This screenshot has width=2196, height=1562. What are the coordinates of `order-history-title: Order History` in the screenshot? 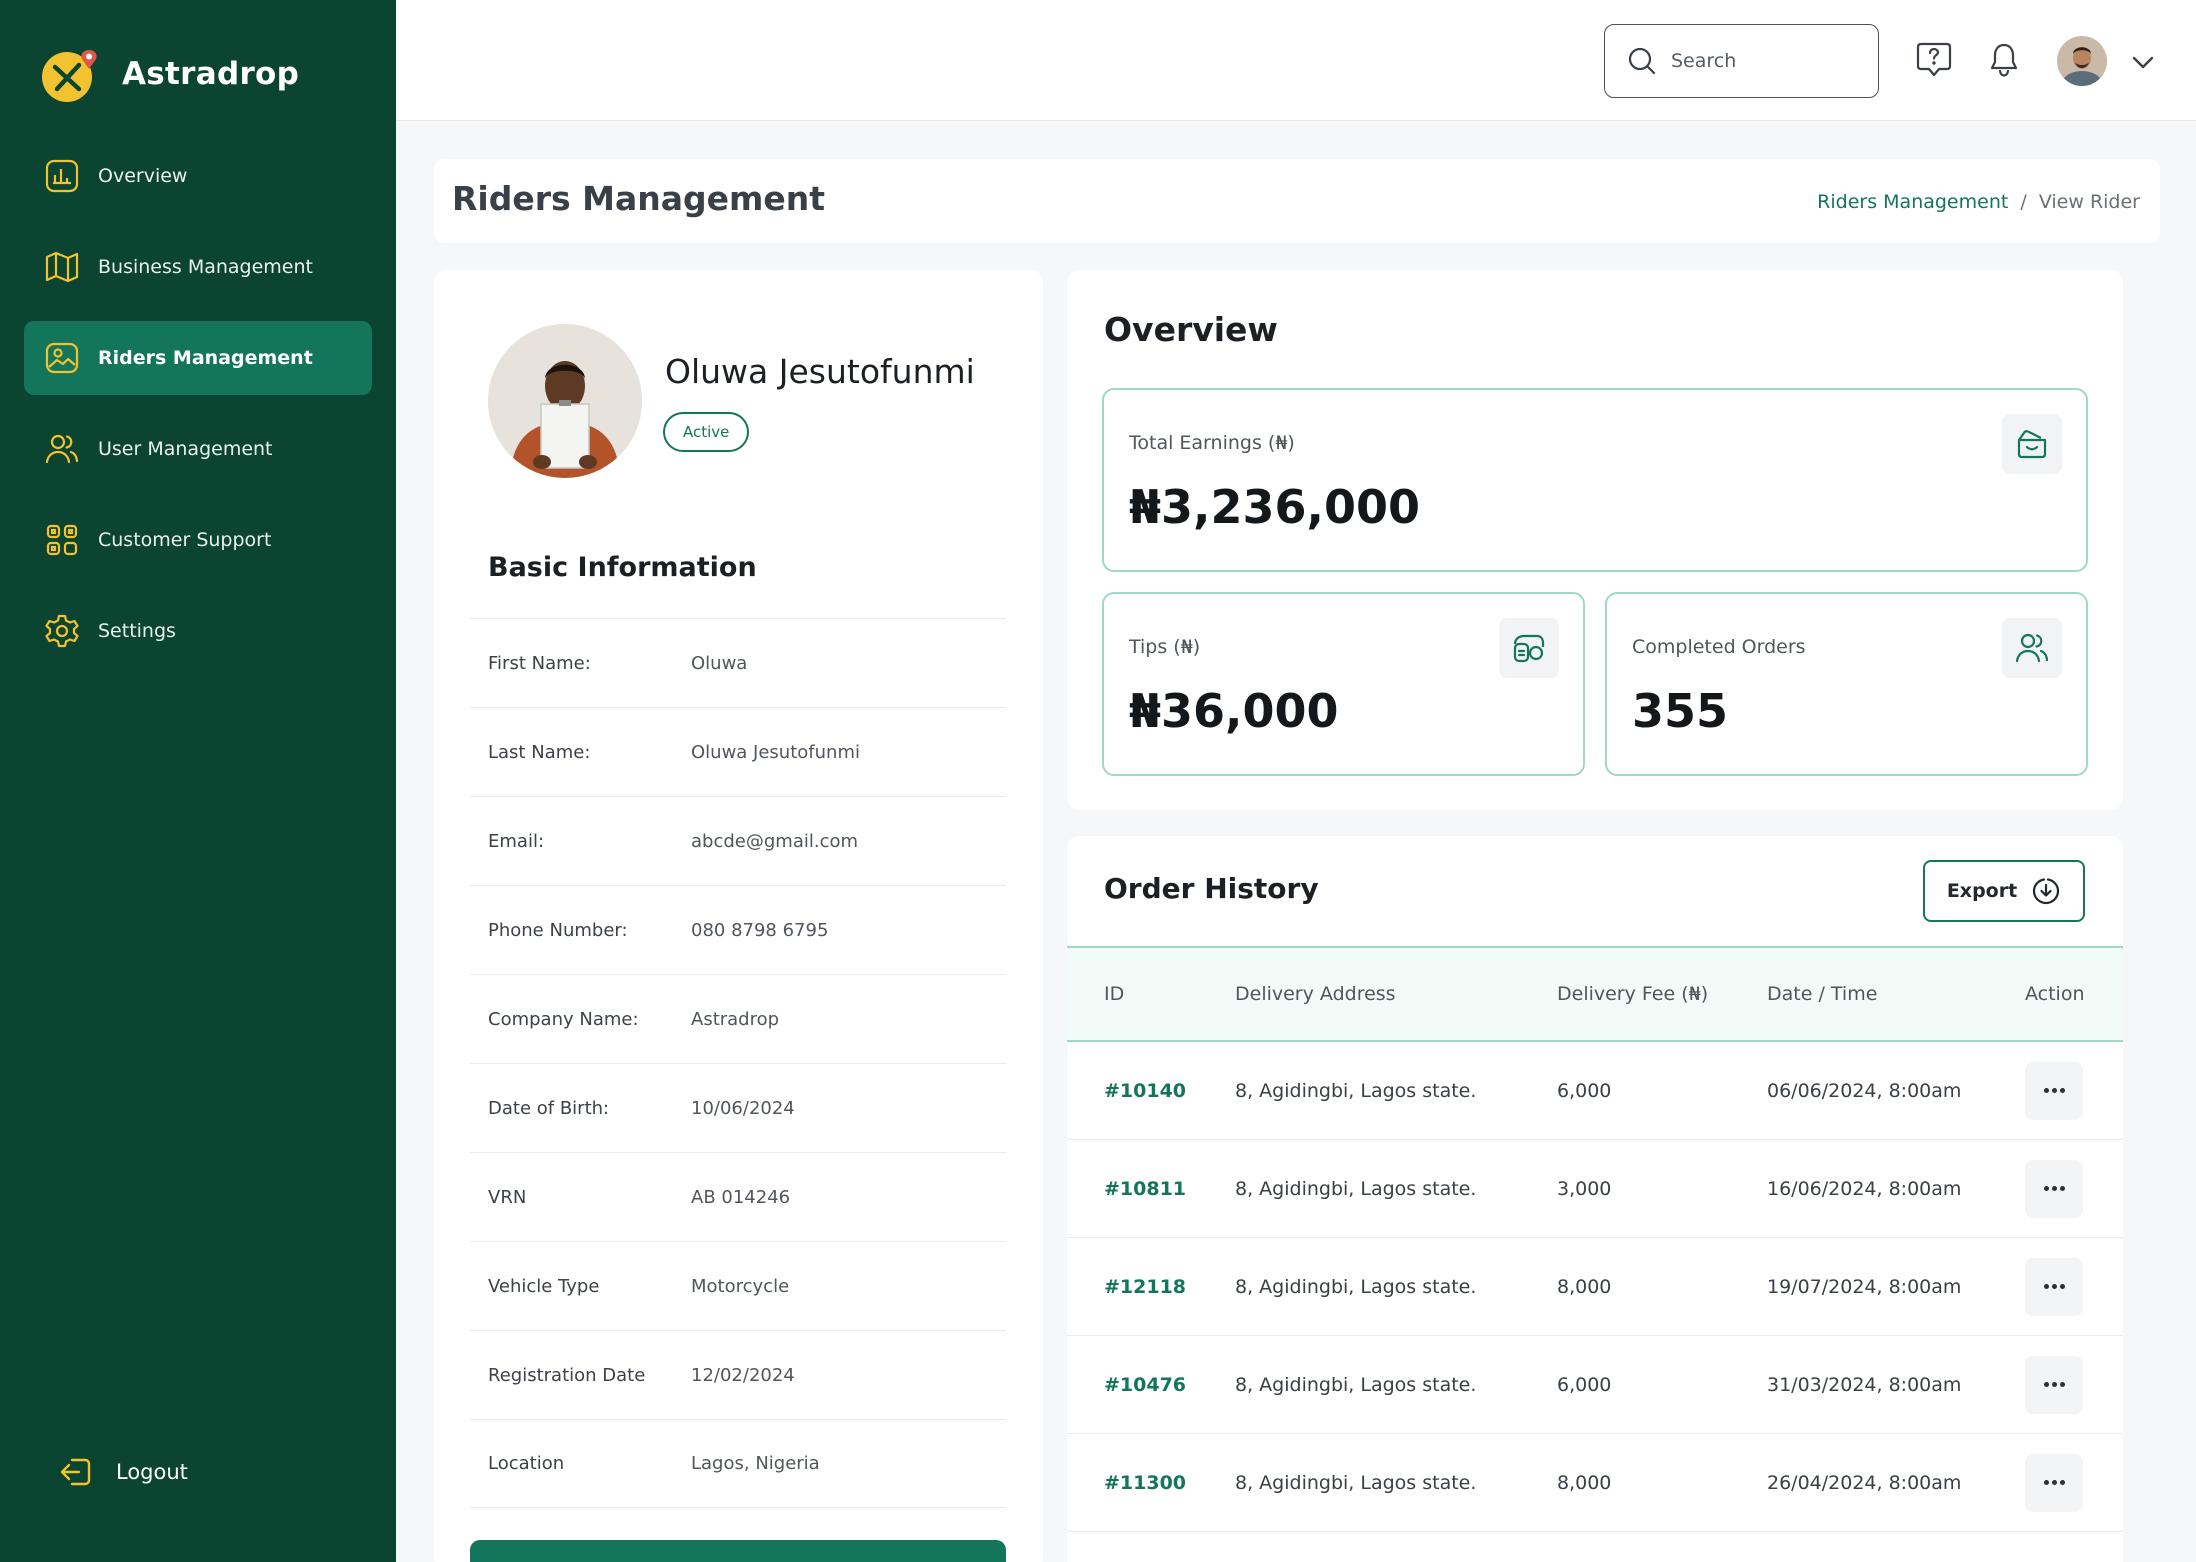 It's located at (1211, 888).